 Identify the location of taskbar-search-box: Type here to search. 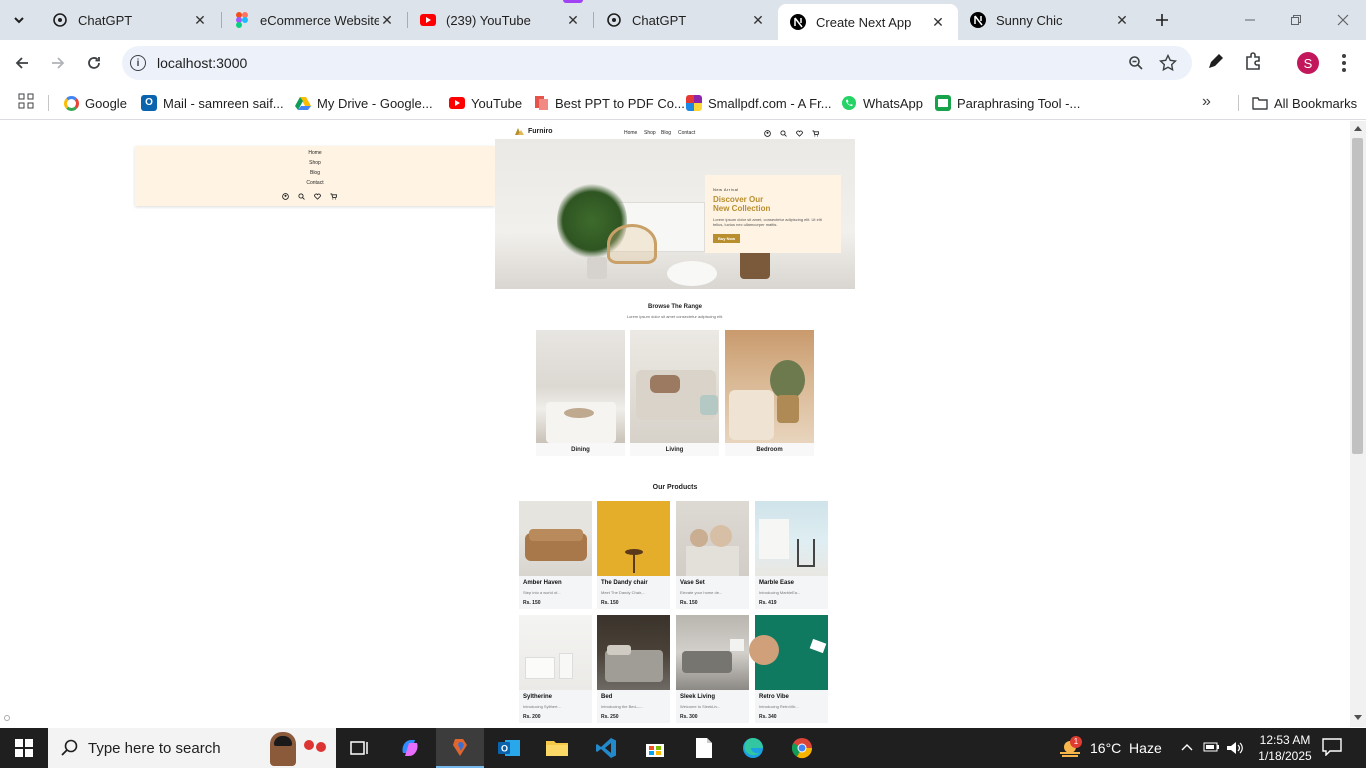
(192, 748).